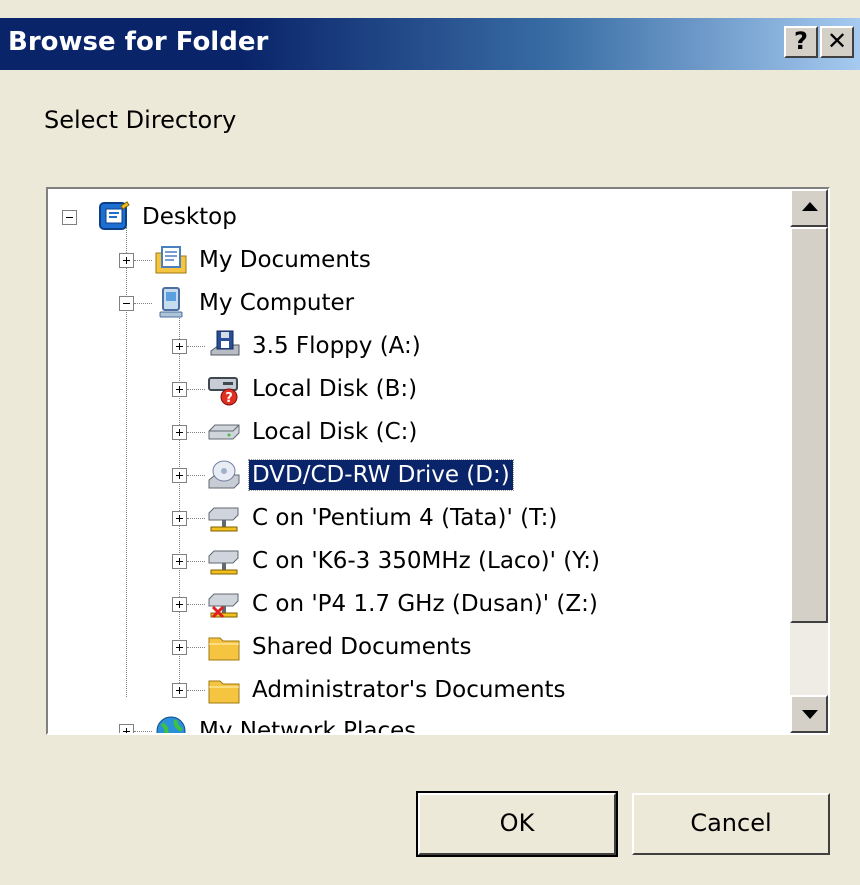  What do you see at coordinates (731, 824) in the screenshot?
I see `cancel-button: Cancel` at bounding box center [731, 824].